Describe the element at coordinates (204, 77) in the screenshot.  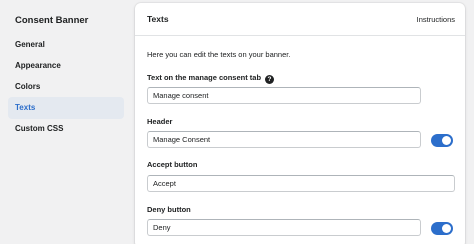
I see `manage-consent-tab-label-text: Text on the manage consent tab` at that location.